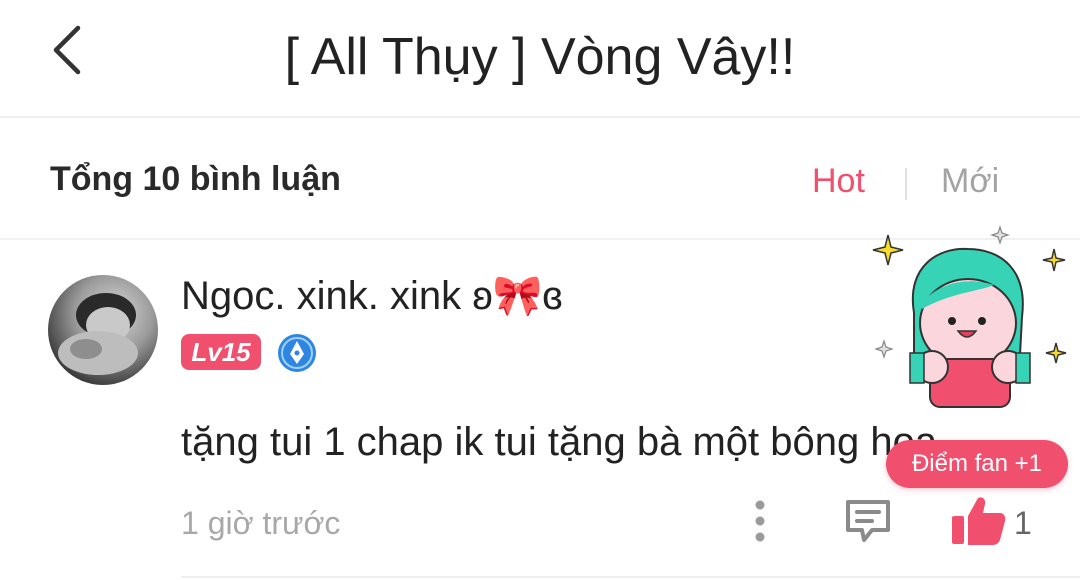  Describe the element at coordinates (975, 320) in the screenshot. I see `mascot-sticker` at that location.